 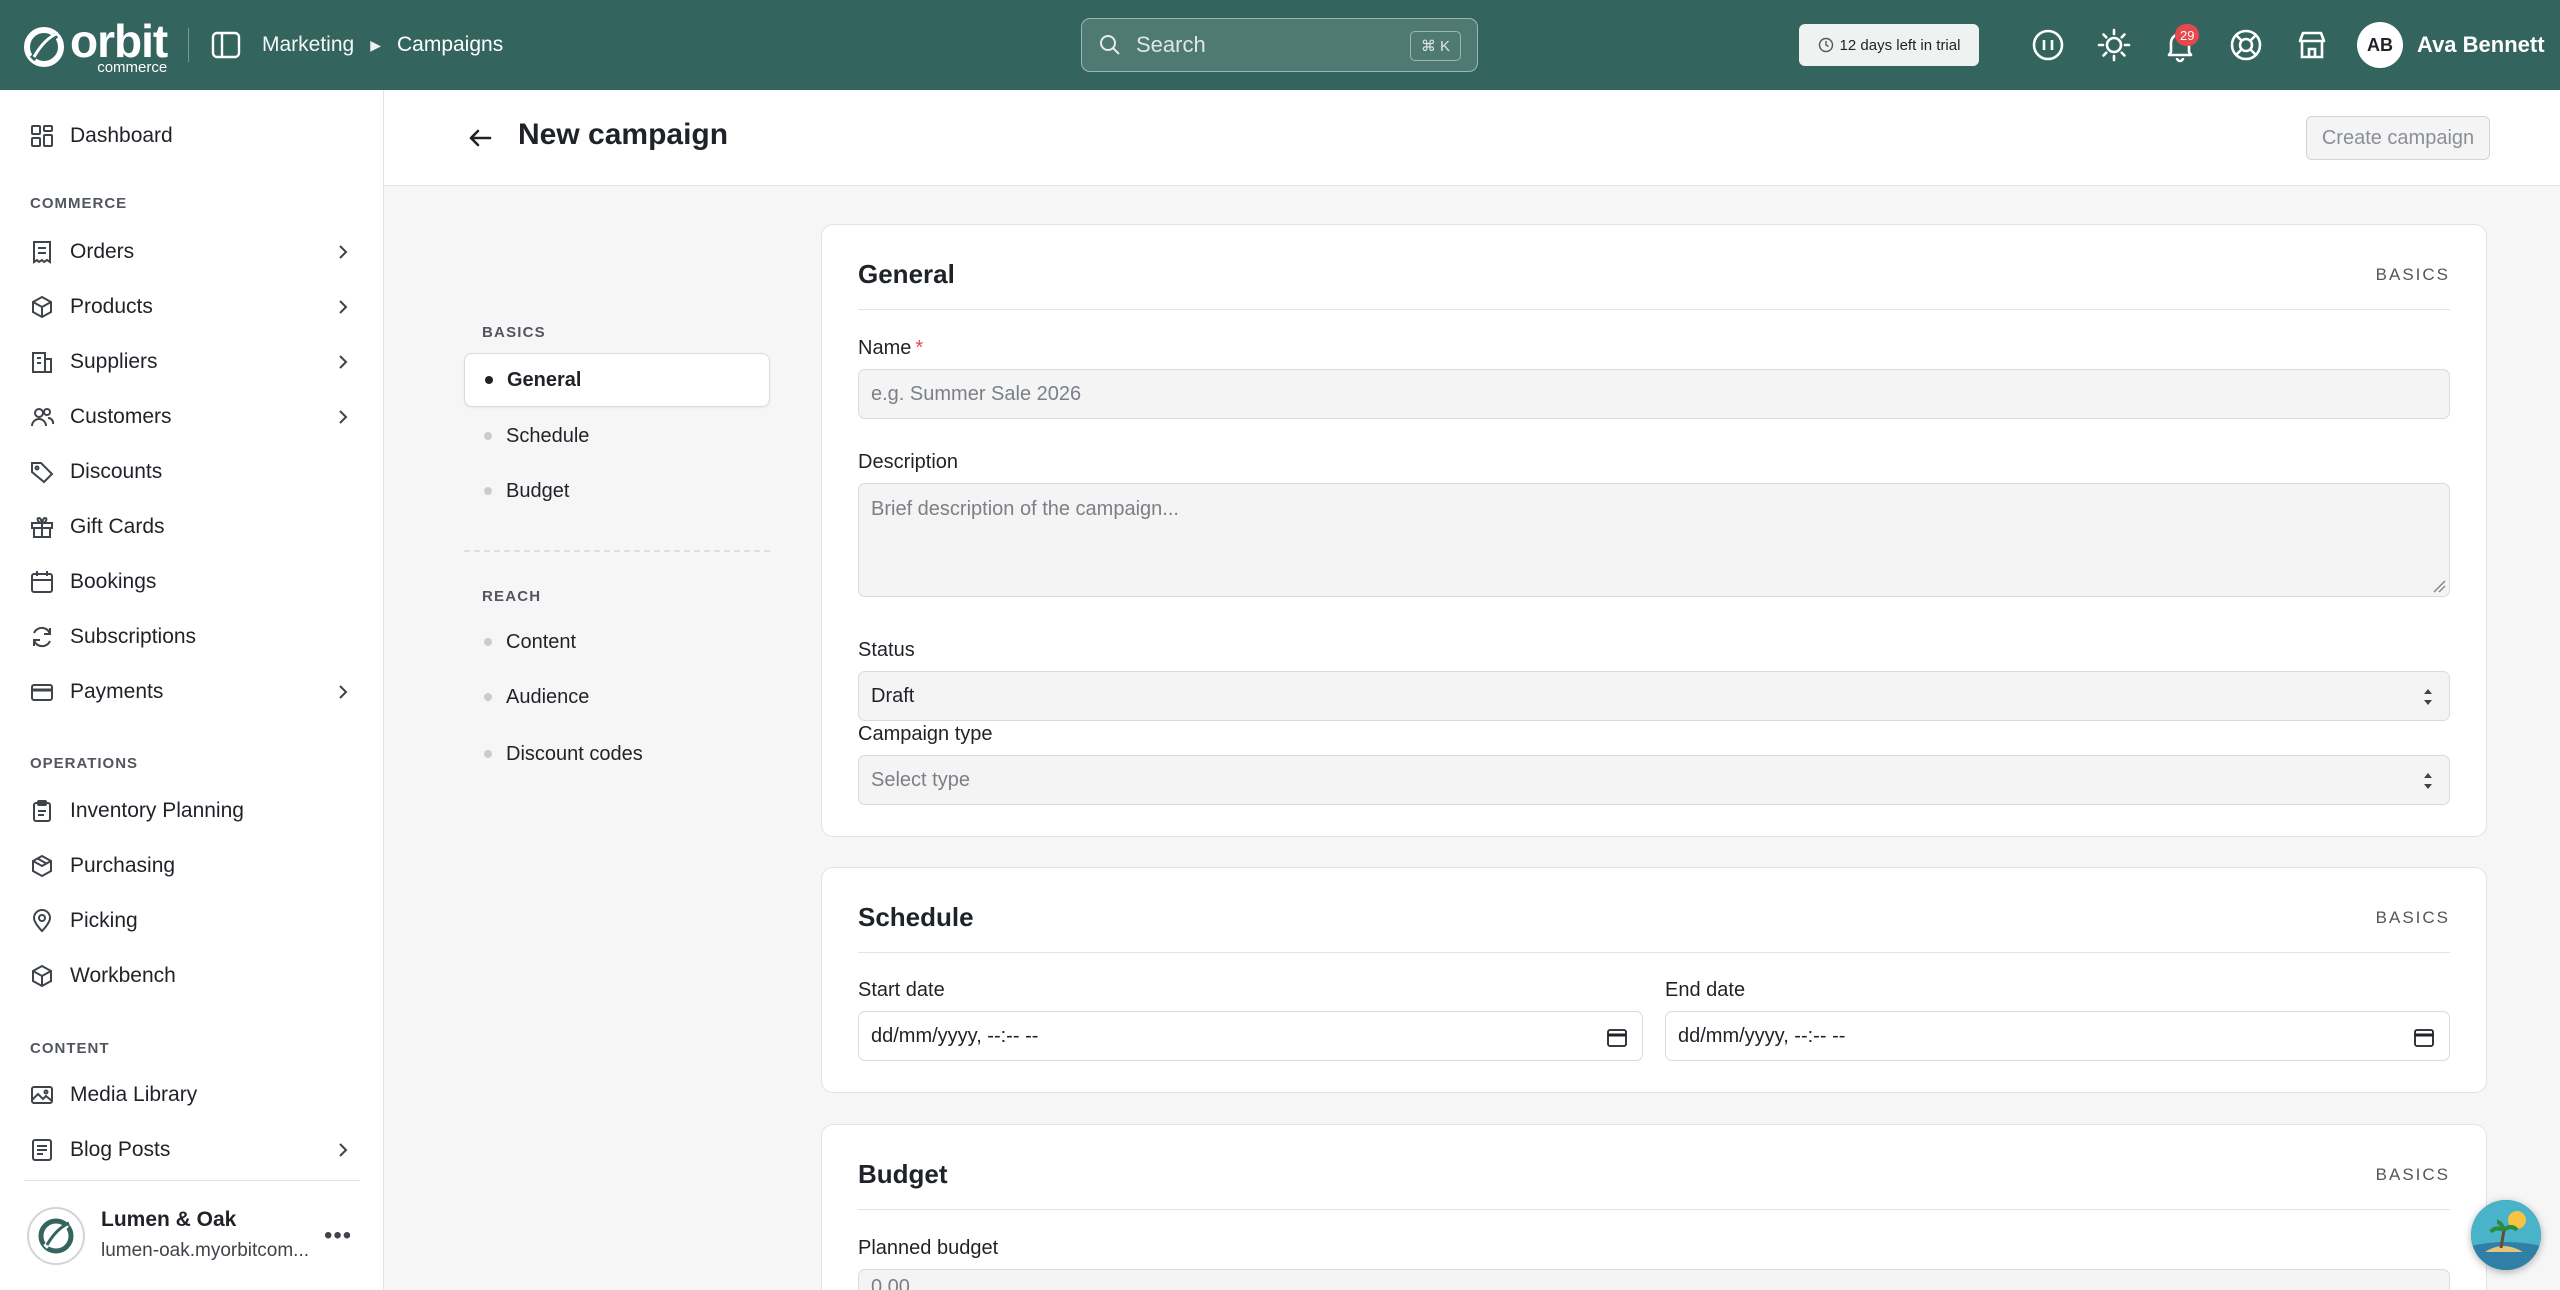 What do you see at coordinates (617, 551) in the screenshot?
I see `section-nav-divider` at bounding box center [617, 551].